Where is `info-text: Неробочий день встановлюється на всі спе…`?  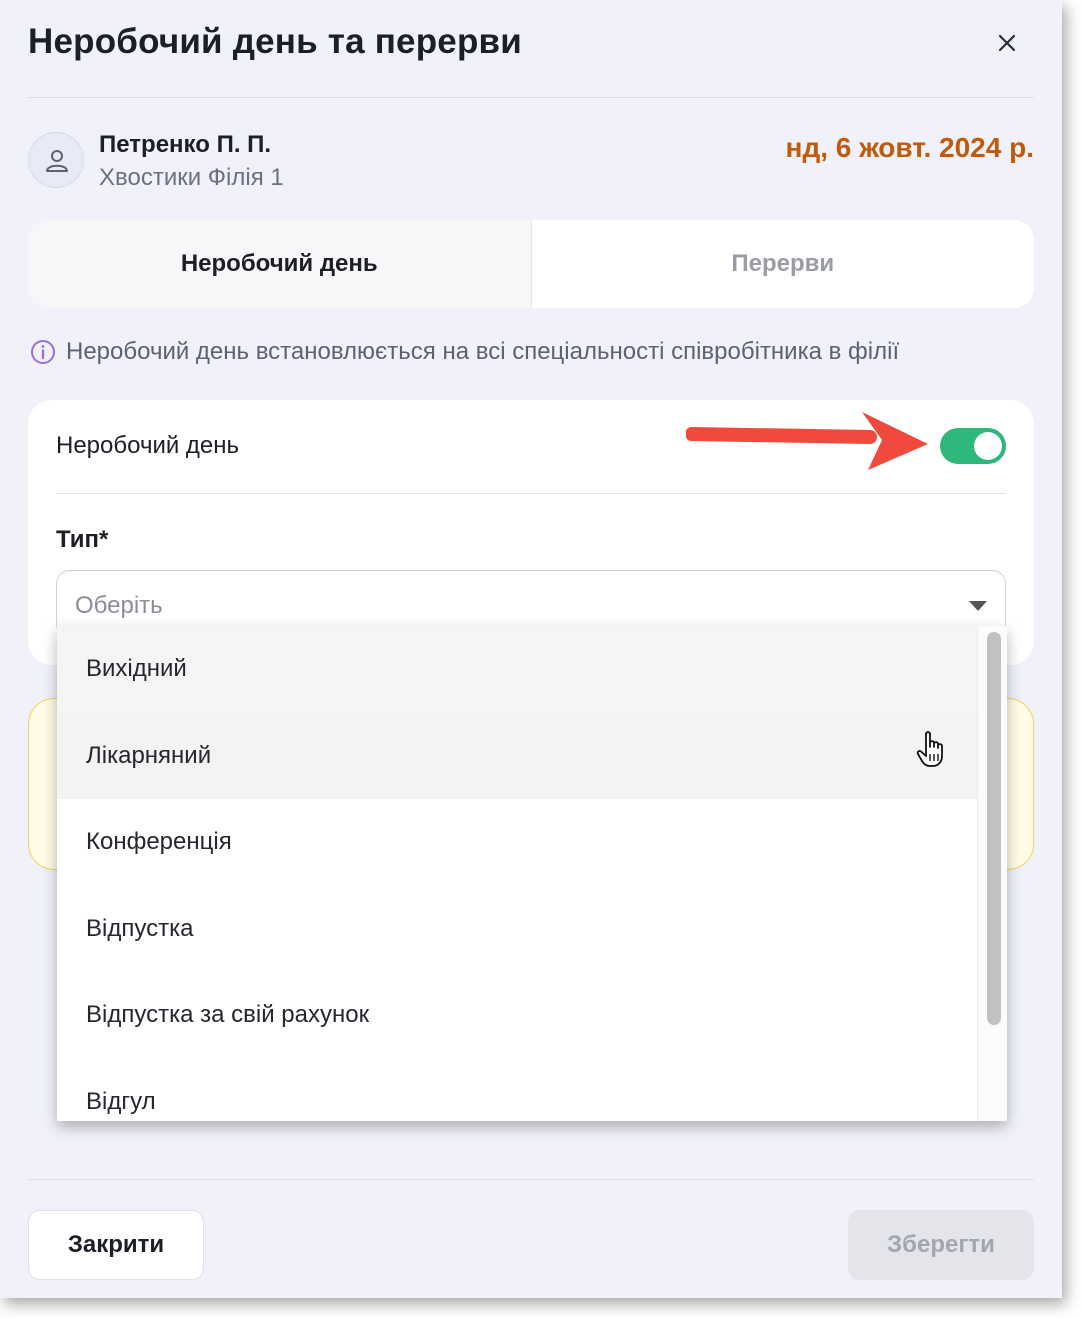 info-text: Неробочий день встановлюється на всі спе… is located at coordinates (483, 351).